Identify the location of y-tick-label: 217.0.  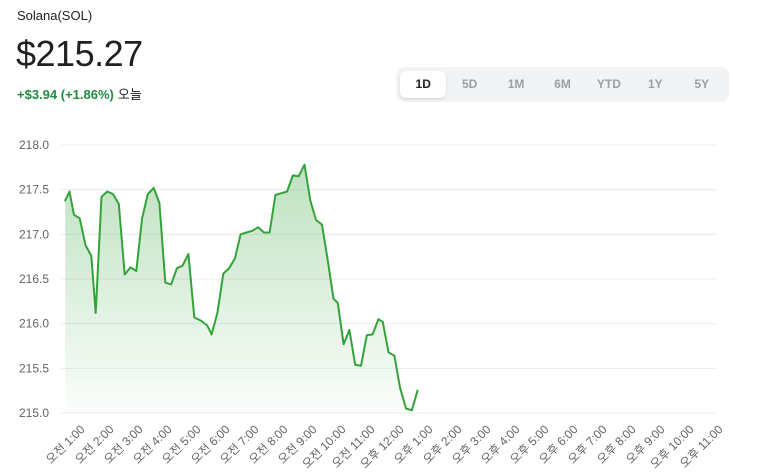
(34, 234).